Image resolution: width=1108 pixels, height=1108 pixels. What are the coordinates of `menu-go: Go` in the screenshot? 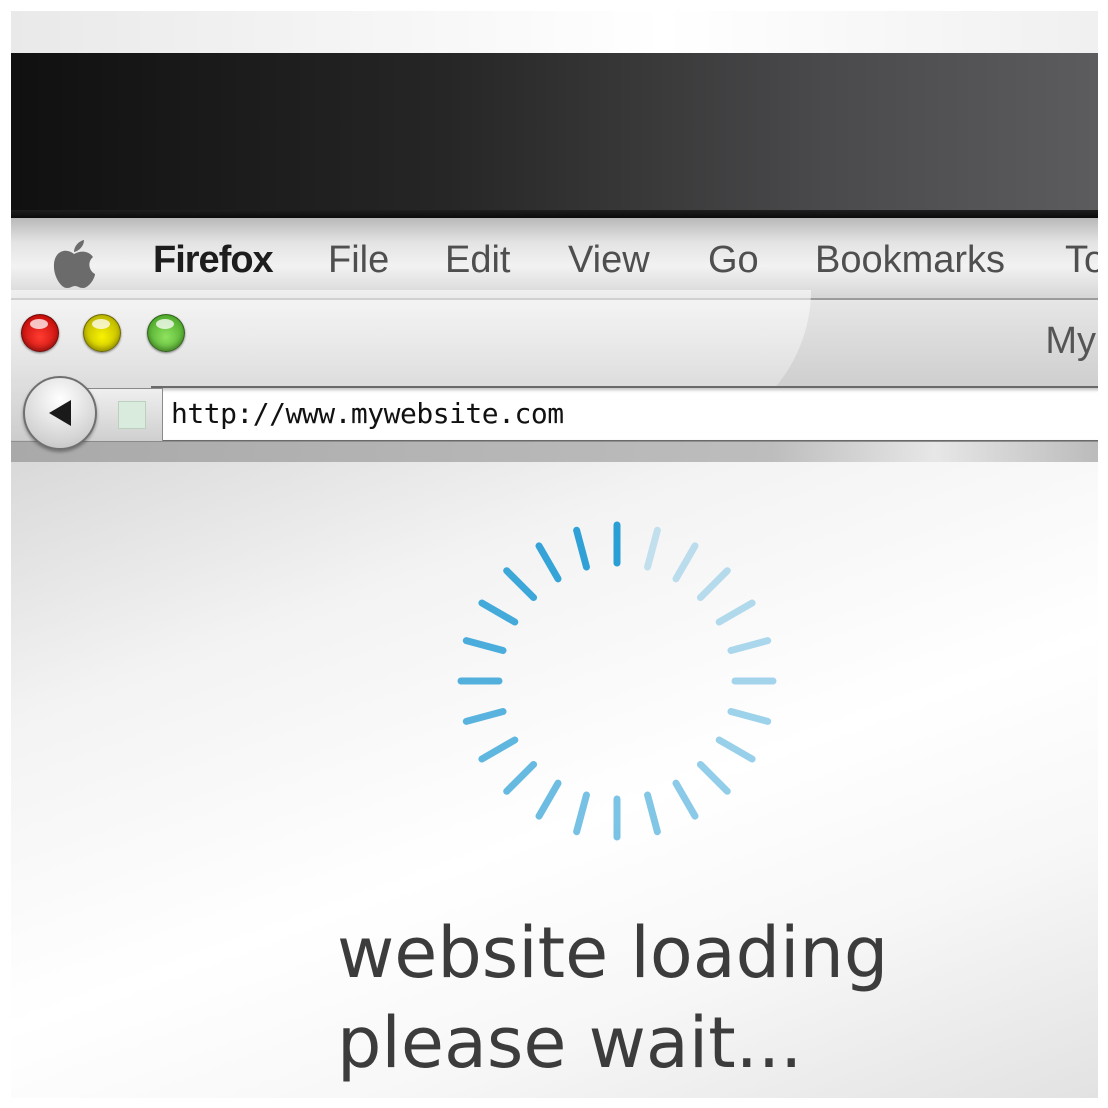 It's located at (733, 260).